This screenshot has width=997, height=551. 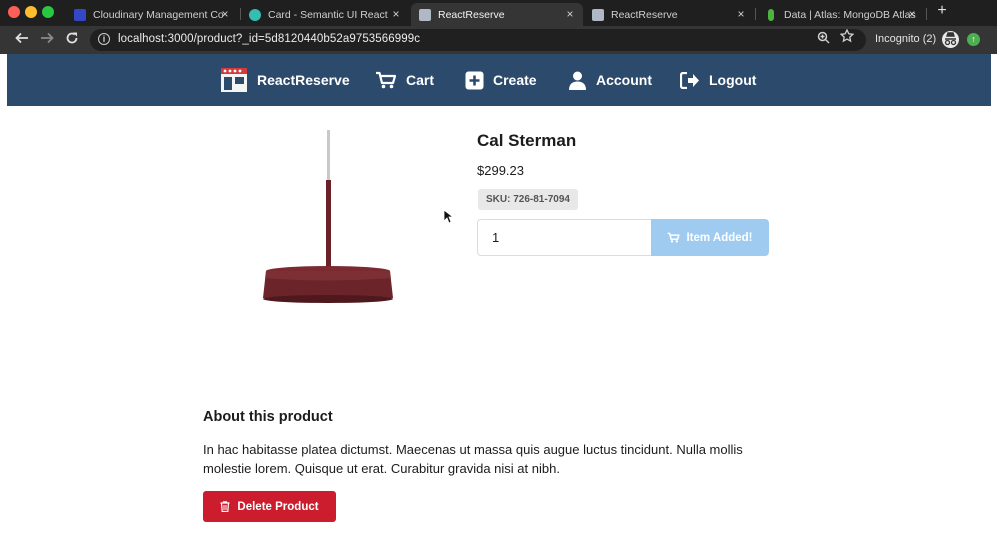 What do you see at coordinates (225, 506) in the screenshot?
I see `trash-icon` at bounding box center [225, 506].